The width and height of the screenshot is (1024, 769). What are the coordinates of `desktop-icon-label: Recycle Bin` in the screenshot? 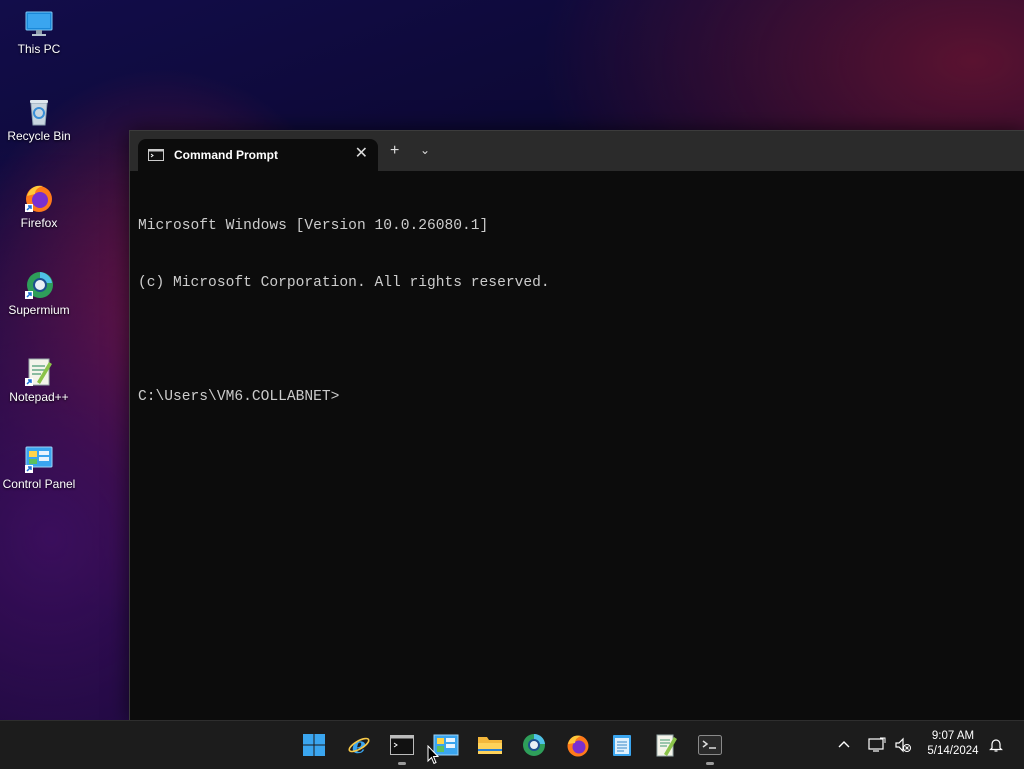 It's located at (39, 136).